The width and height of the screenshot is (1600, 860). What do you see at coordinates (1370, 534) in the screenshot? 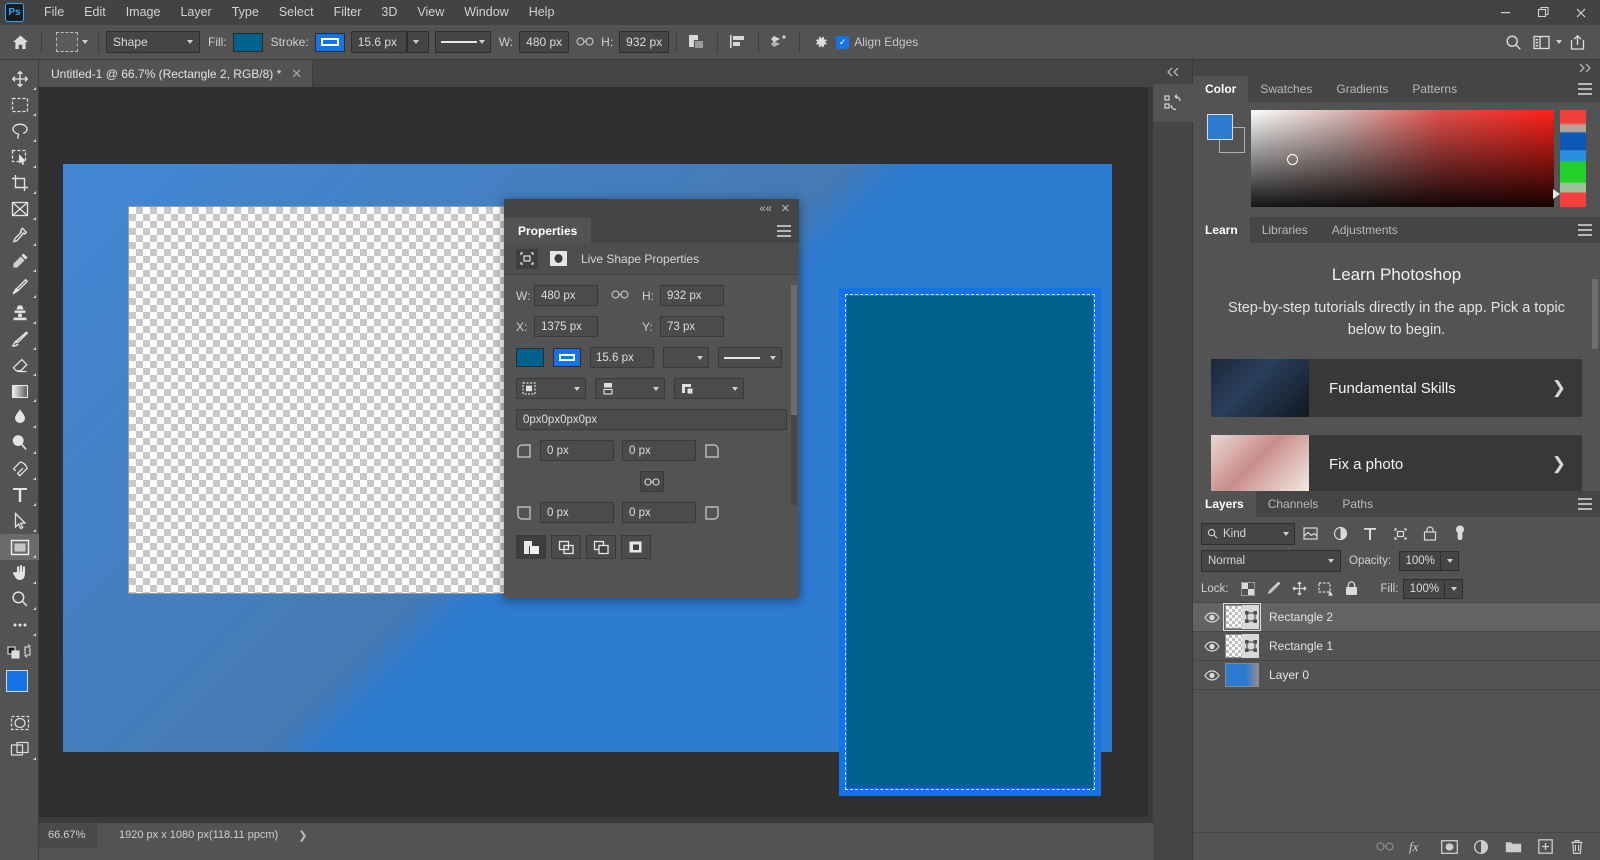
I see `filter-type-icon` at bounding box center [1370, 534].